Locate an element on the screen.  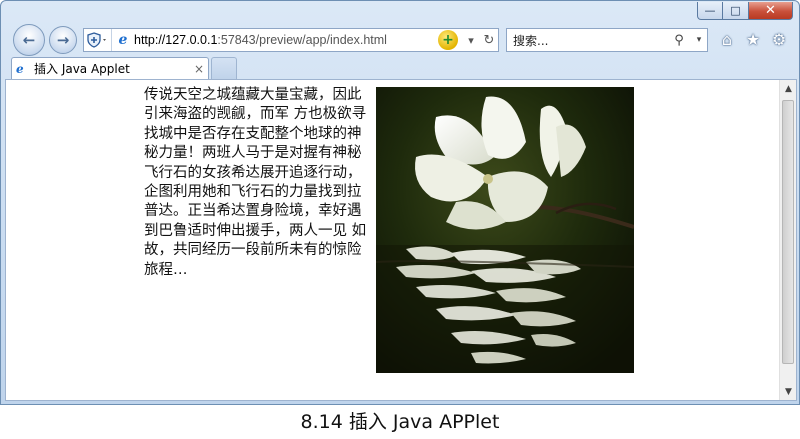
window-controls: — □ ✕ is located at coordinates (745, 11).